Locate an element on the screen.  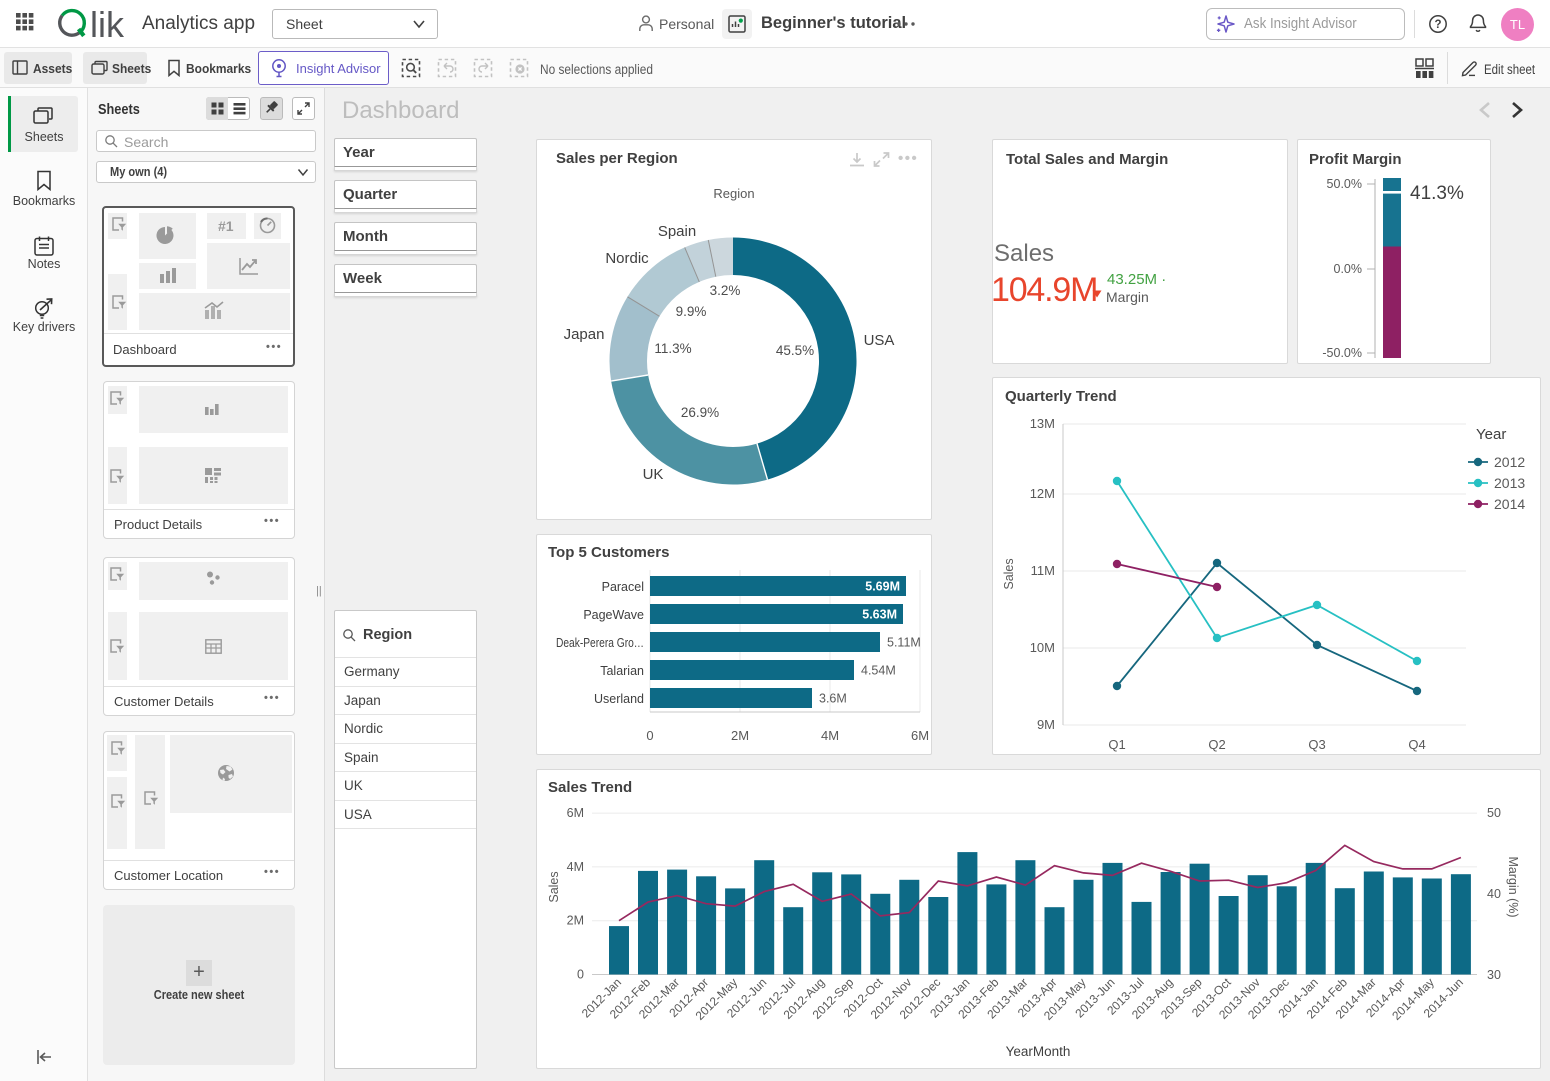
svg-text: Margin (%) is located at coordinates (1513, 886).